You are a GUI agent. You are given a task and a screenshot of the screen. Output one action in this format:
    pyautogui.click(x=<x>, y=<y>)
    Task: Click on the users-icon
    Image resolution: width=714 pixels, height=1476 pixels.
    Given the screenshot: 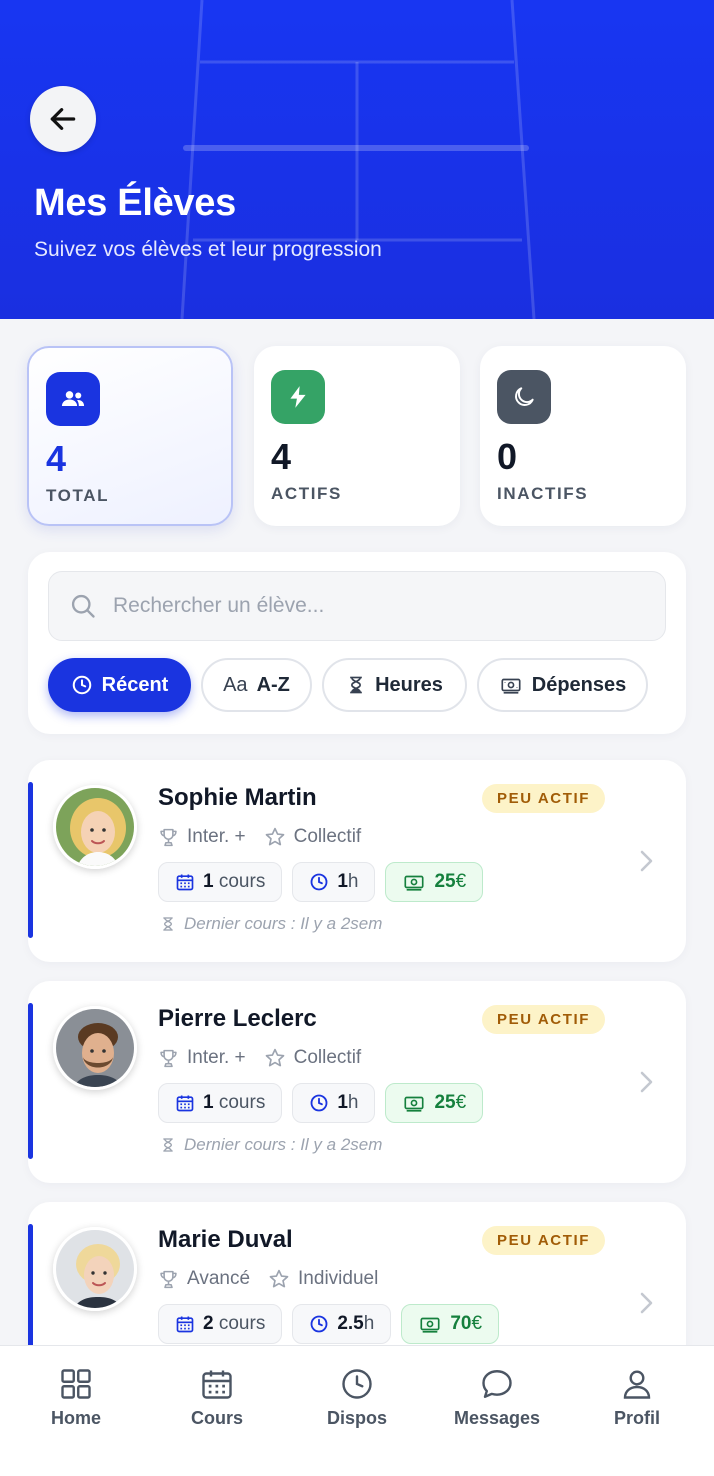 What is the action you would take?
    pyautogui.click(x=73, y=399)
    